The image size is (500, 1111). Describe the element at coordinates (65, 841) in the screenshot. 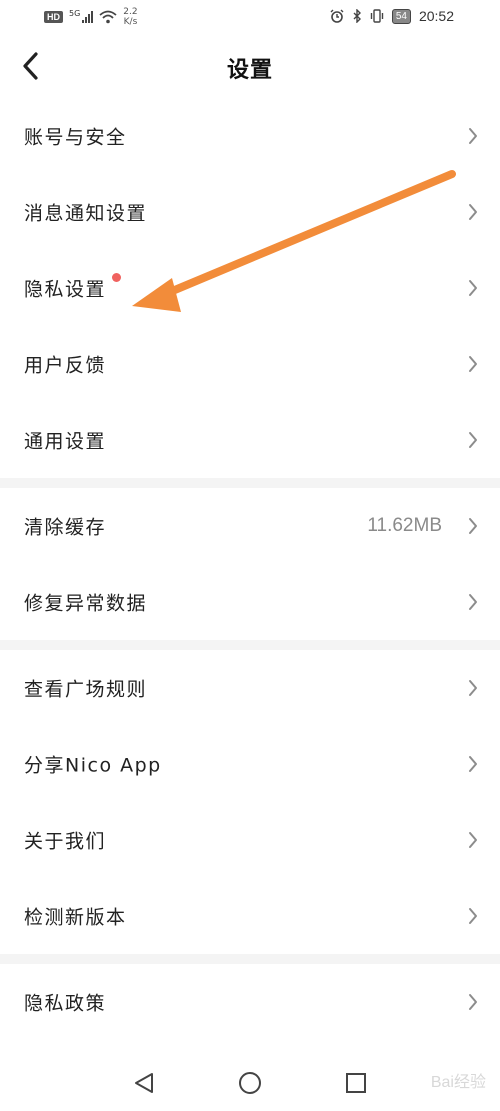

I see `settings-item-label: 关于我们` at that location.